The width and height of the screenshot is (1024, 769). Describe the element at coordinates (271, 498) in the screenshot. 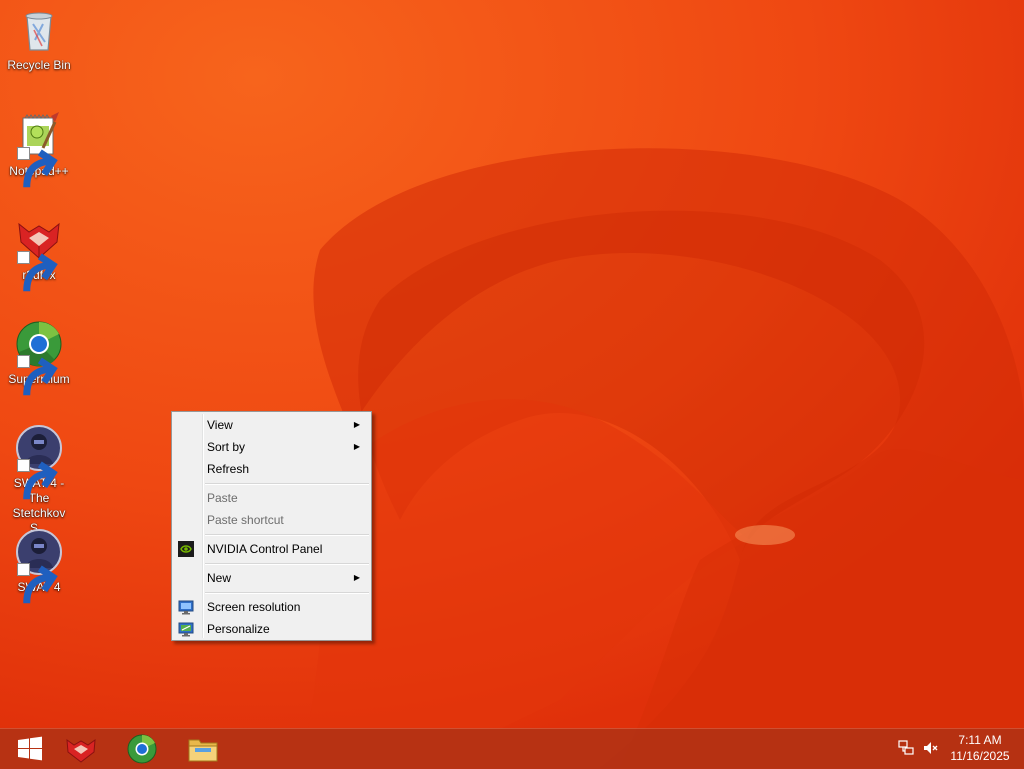

I see `menu-item-paste: Paste` at that location.